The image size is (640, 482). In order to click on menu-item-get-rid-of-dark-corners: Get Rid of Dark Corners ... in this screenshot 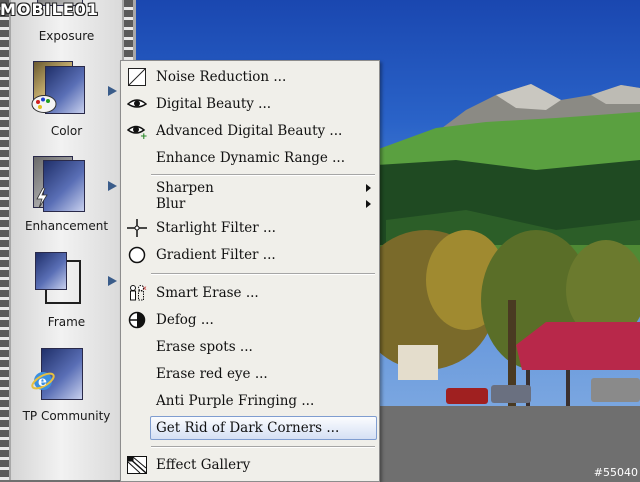, I will do `click(263, 428)`.